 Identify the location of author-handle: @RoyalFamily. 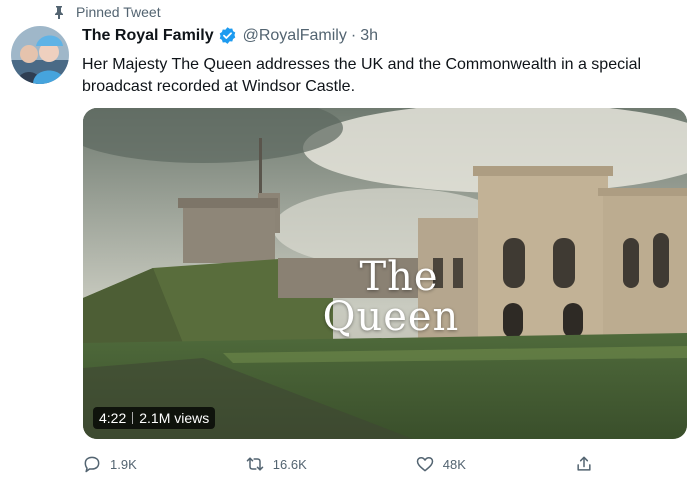
(295, 36).